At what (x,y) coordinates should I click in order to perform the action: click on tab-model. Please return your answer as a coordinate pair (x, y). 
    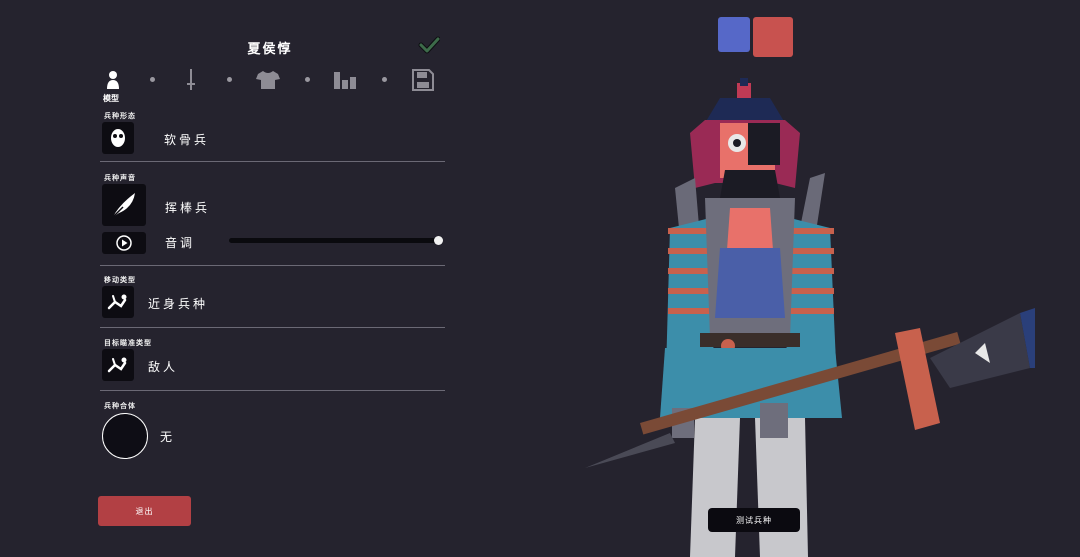
    Looking at the image, I should click on (113, 80).